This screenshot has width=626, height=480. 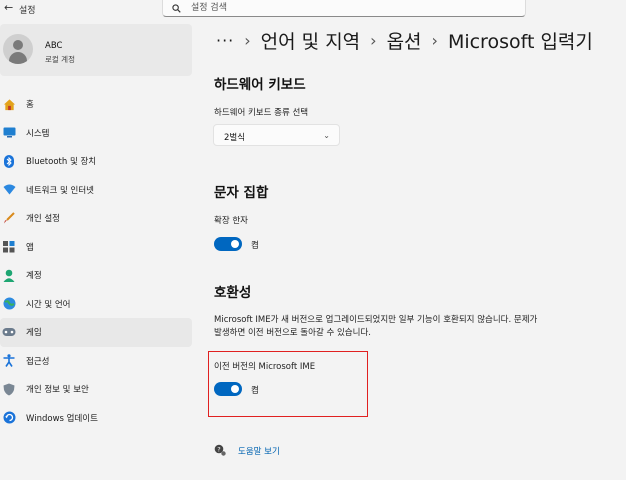 What do you see at coordinates (228, 244) in the screenshot?
I see `extended-hanja-toggle` at bounding box center [228, 244].